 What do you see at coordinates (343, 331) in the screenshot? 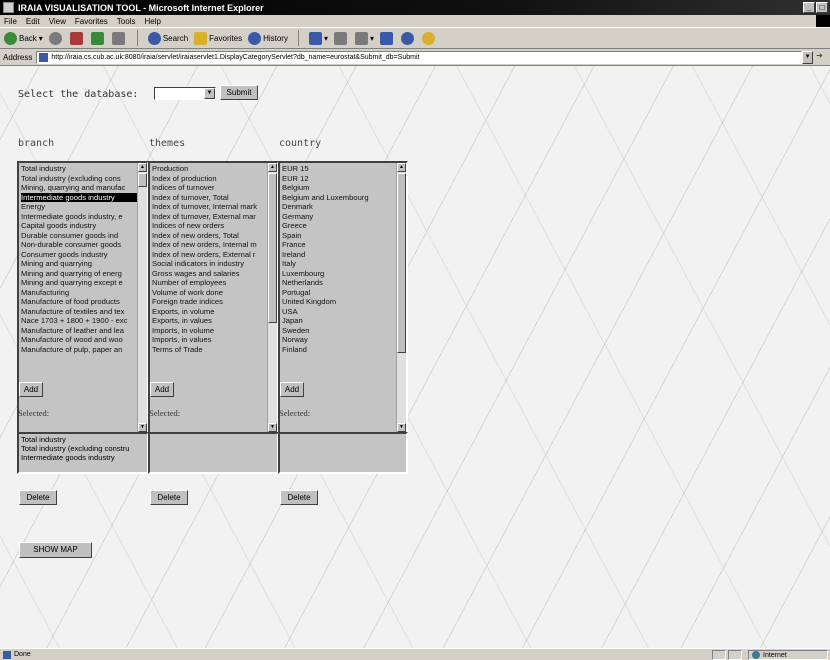
I see `list-option: Sweden` at bounding box center [343, 331].